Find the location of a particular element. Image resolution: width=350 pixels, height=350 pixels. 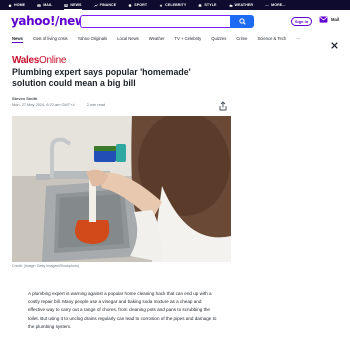

sign-in-button: Sign in is located at coordinates (301, 21).